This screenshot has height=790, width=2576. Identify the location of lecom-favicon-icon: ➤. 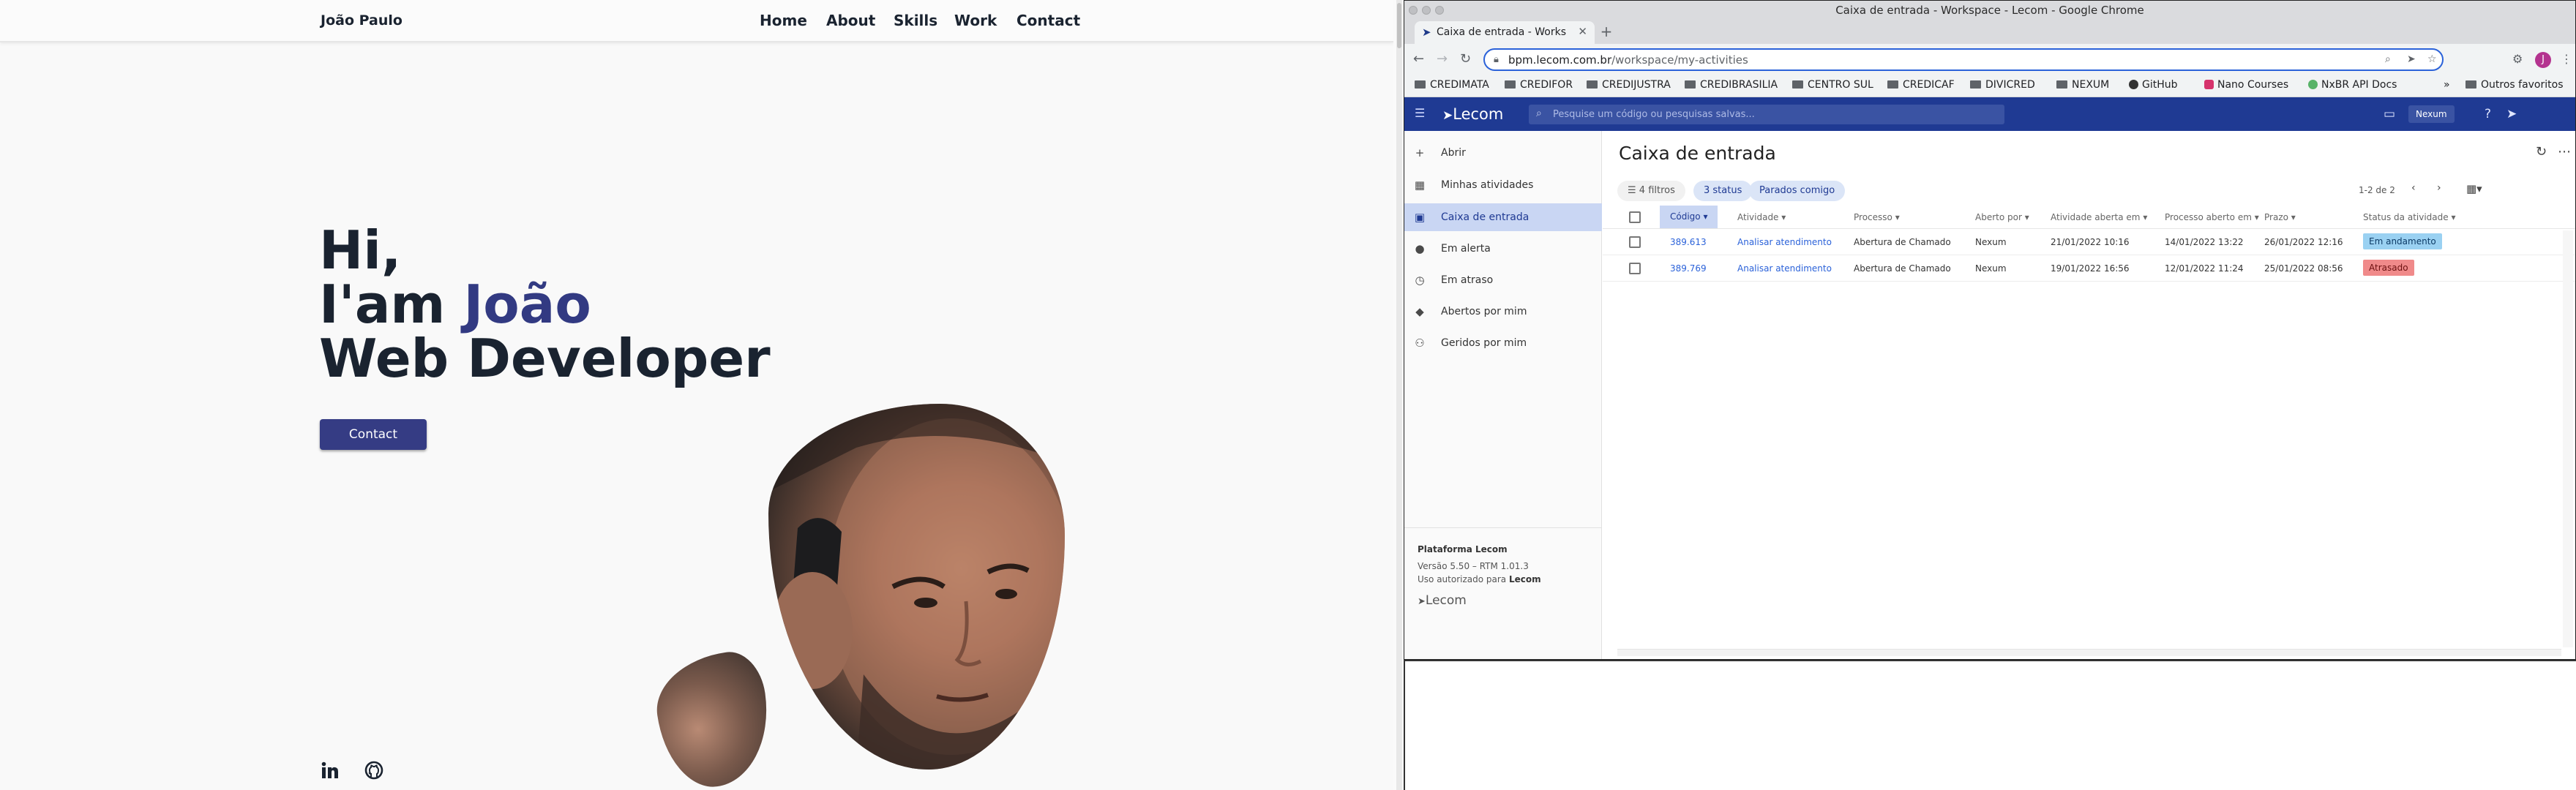
(1426, 32).